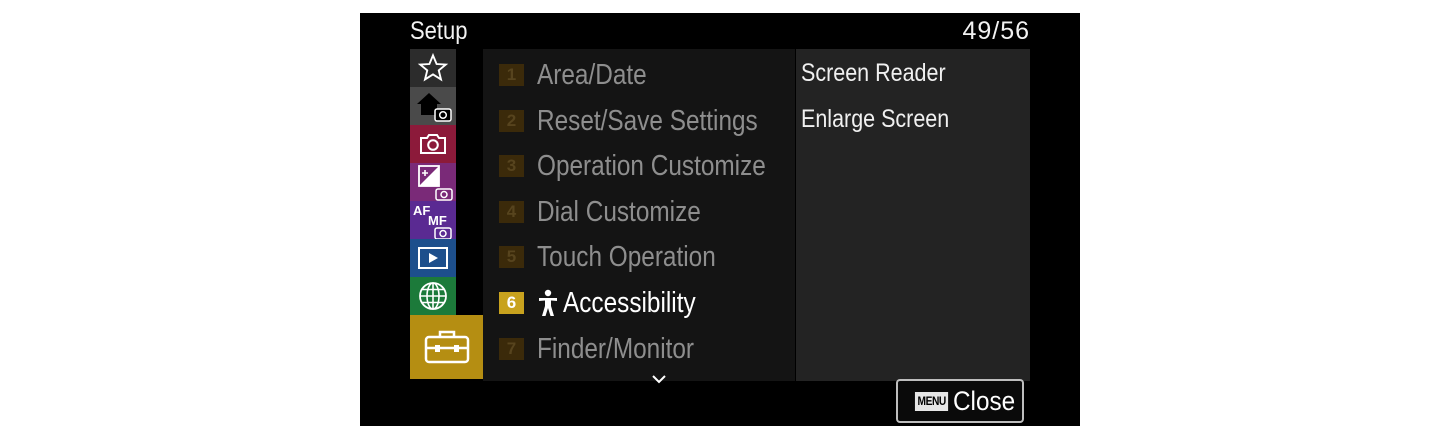  I want to click on menu-item-label: Finder/Monitor, so click(616, 348).